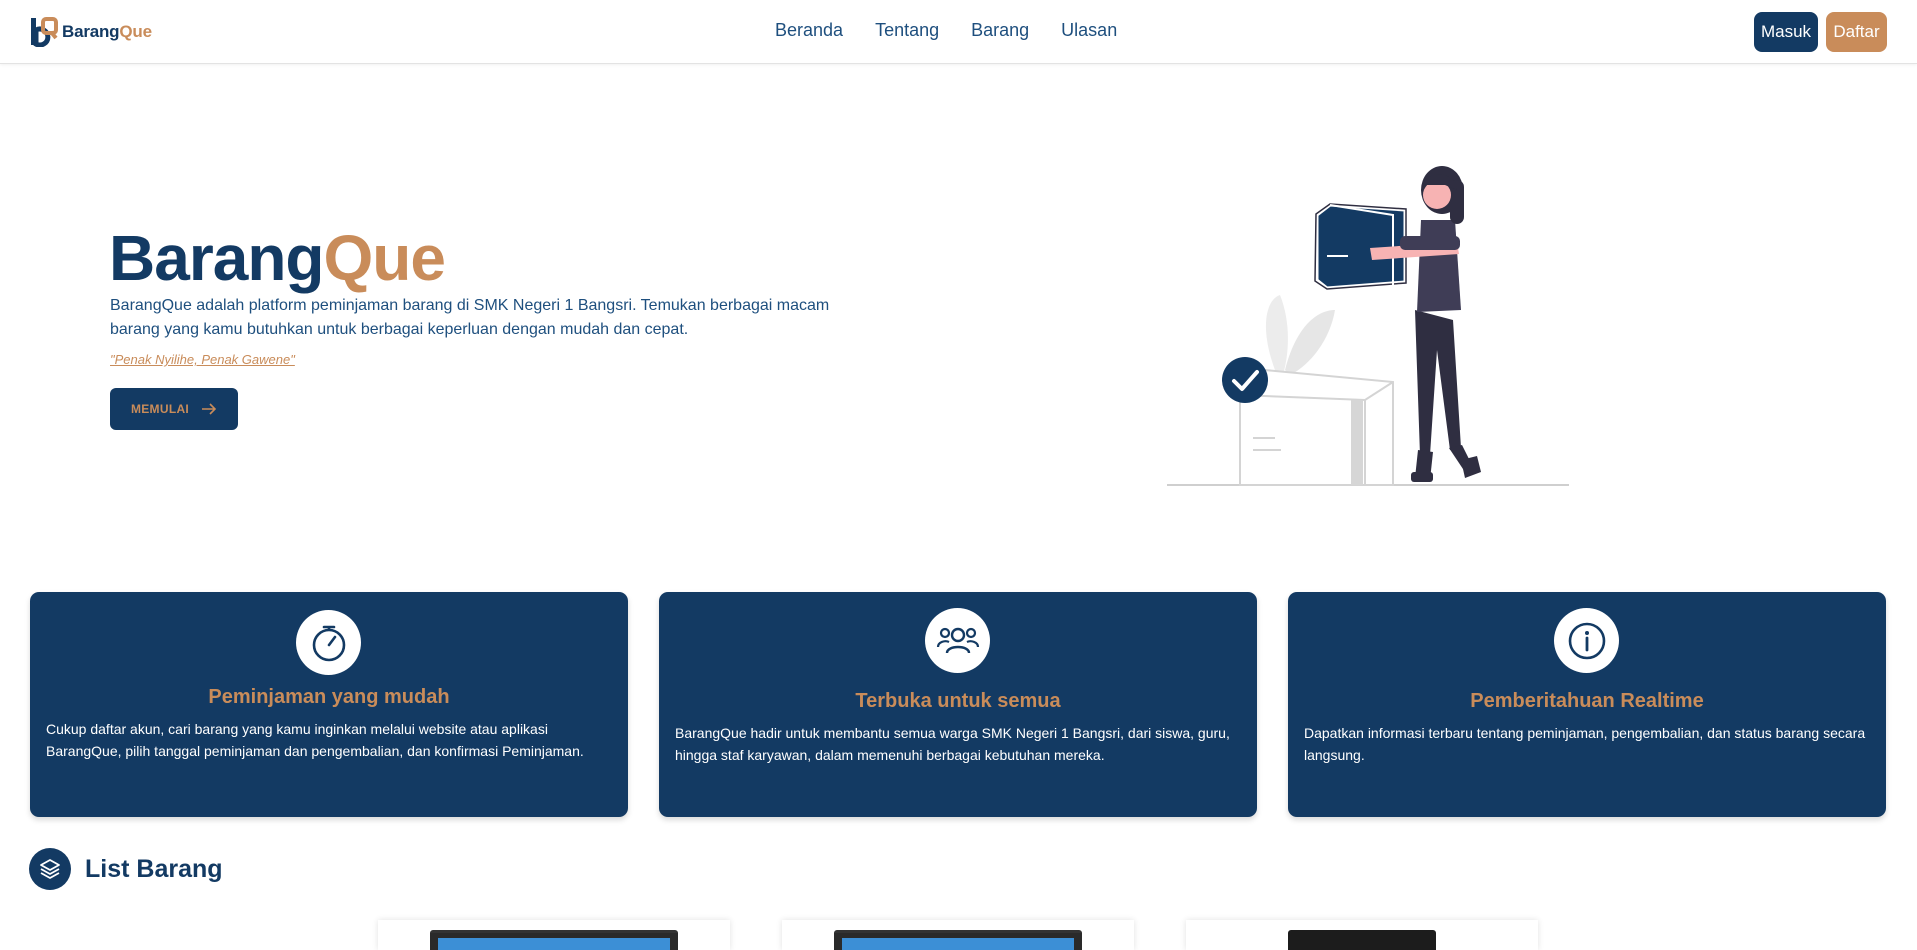  Describe the element at coordinates (1856, 32) in the screenshot. I see `register-button: Daftar` at that location.